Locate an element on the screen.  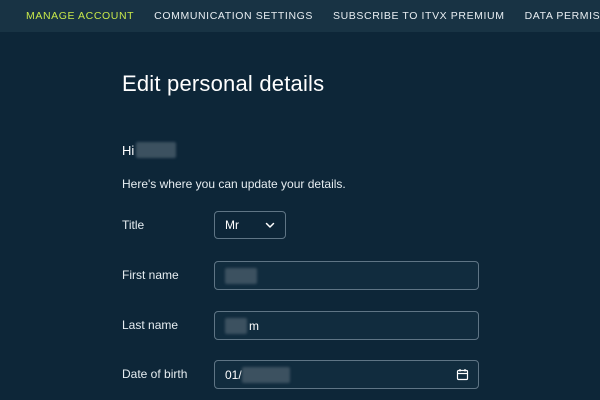
greeting: Hi is located at coordinates (149, 150).